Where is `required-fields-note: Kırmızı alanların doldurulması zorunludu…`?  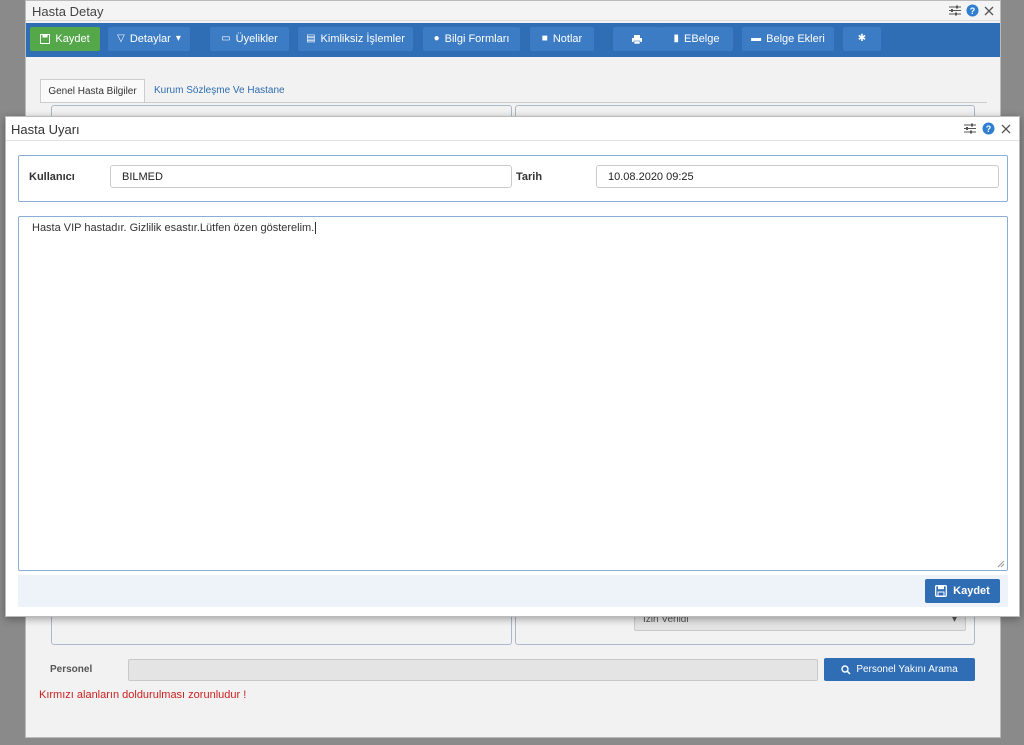
required-fields-note: Kırmızı alanların doldurulması zorunludu… is located at coordinates (143, 695).